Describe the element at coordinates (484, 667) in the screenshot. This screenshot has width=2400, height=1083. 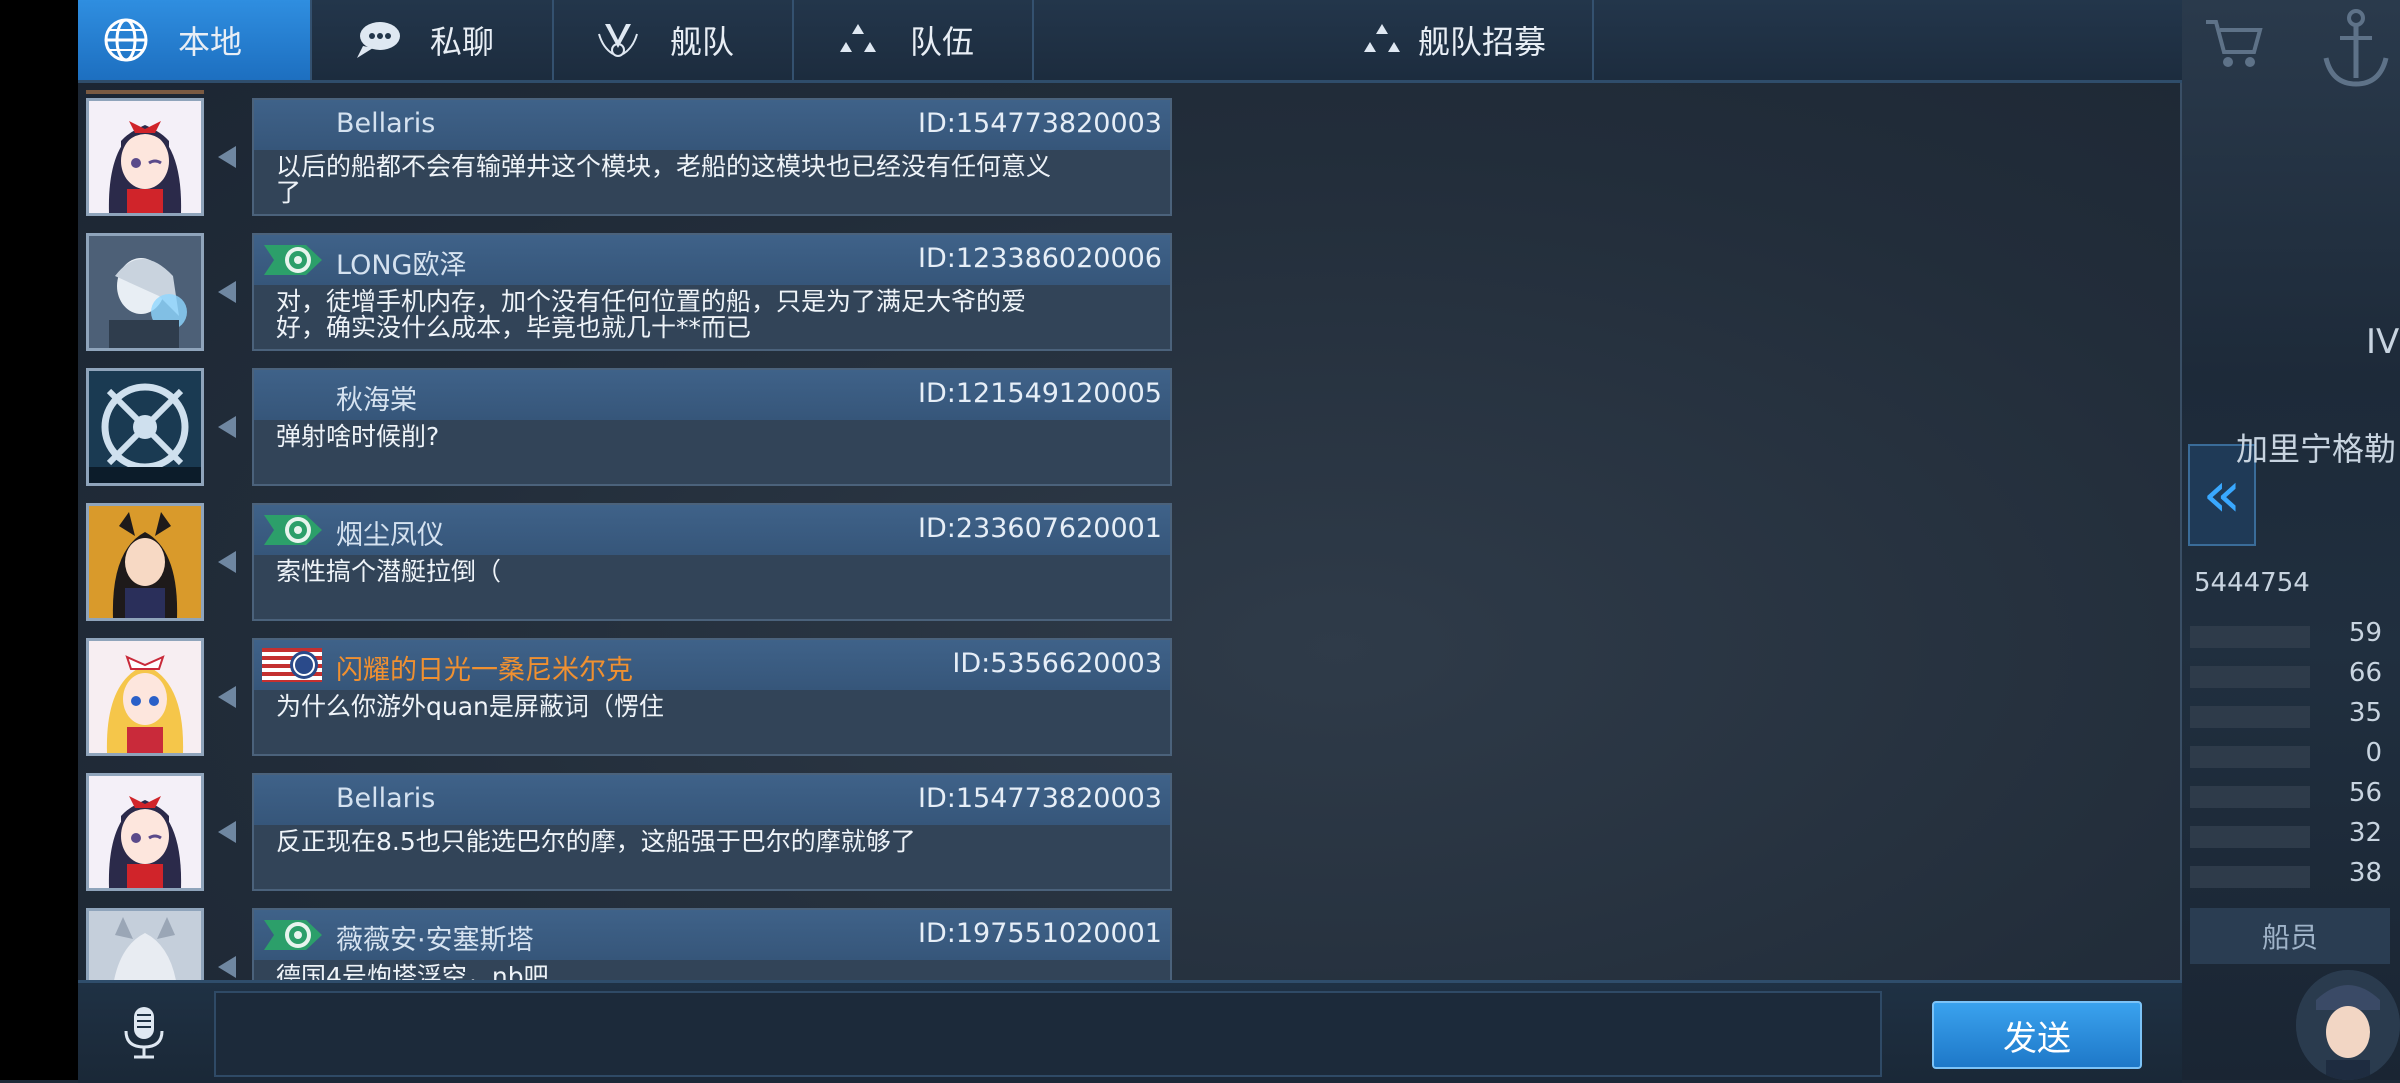
I see `sender-name: 闪耀的日光一桑尼米尔克` at that location.